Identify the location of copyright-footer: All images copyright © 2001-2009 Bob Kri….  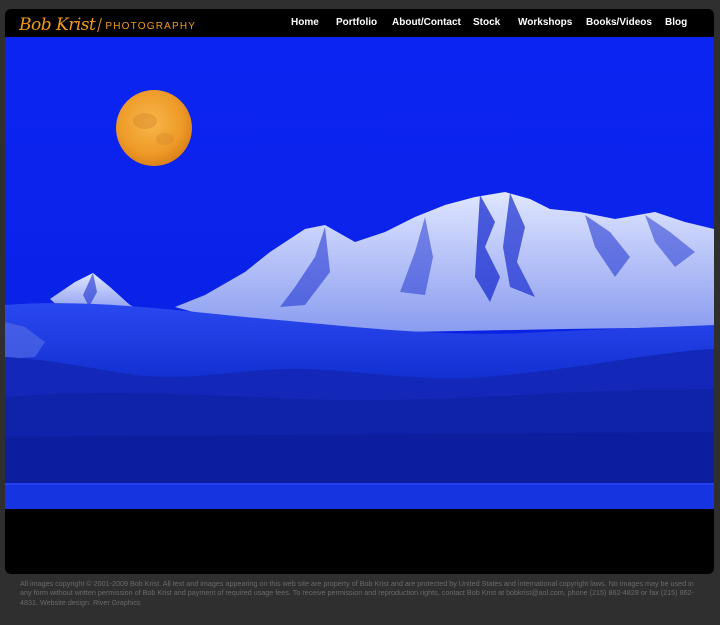
(357, 593).